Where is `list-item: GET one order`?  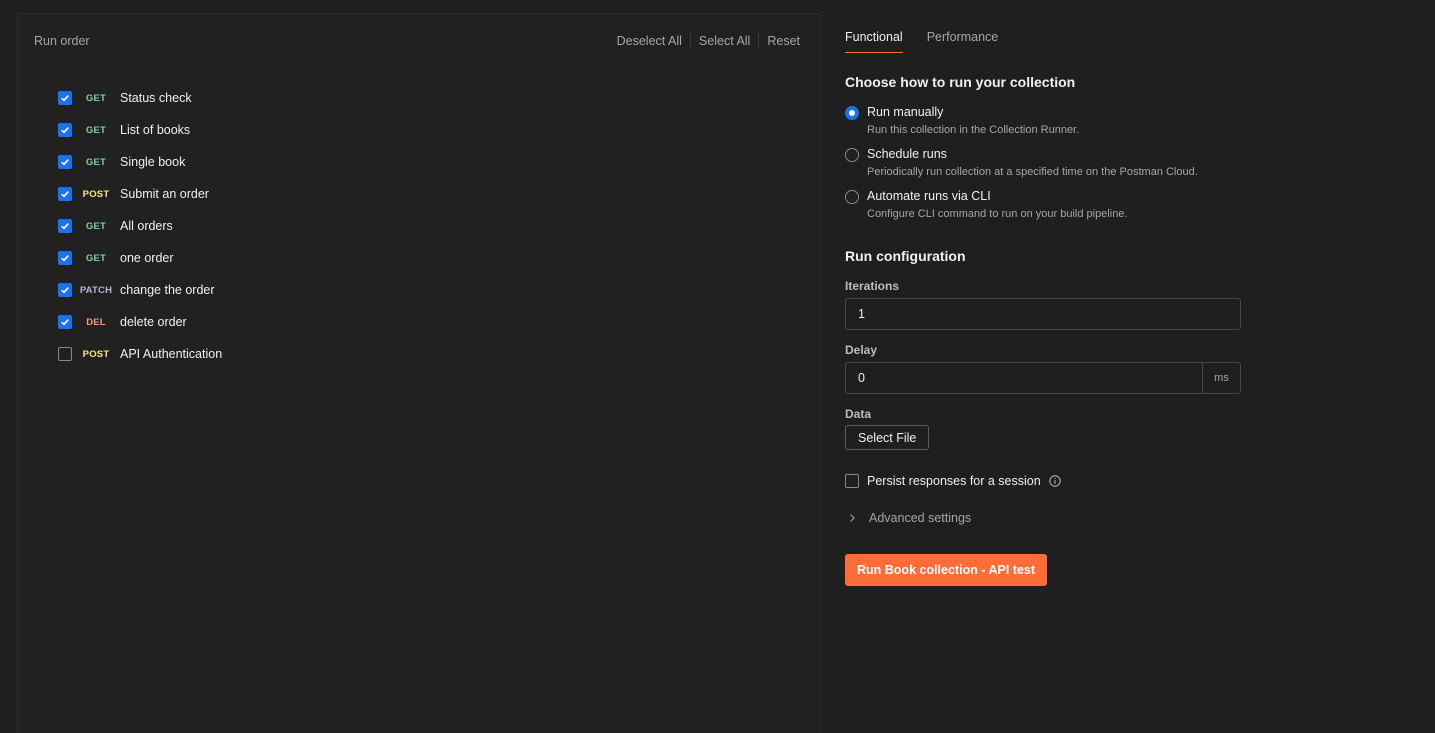 list-item: GET one order is located at coordinates (140, 258).